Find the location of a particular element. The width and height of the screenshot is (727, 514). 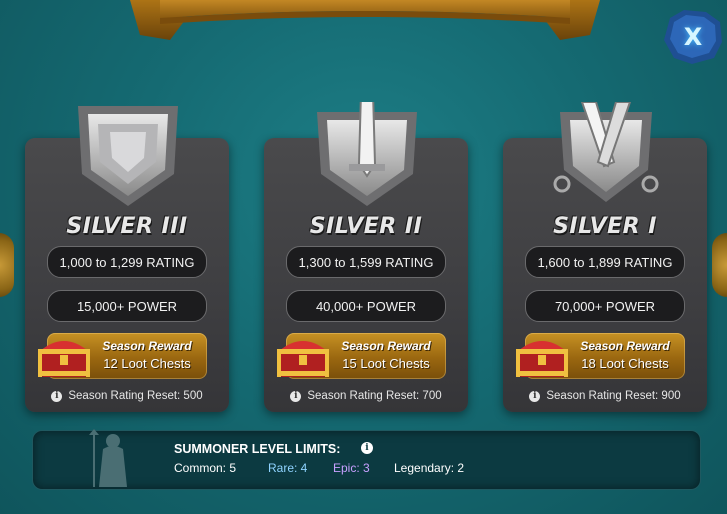

reset-text: Season Rating Reset: 900 is located at coordinates (613, 396).